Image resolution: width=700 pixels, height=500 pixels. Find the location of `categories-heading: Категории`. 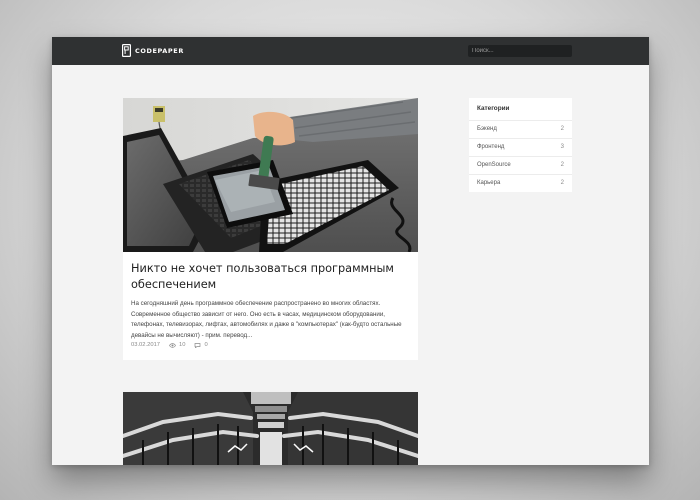

categories-heading: Категории is located at coordinates (520, 109).